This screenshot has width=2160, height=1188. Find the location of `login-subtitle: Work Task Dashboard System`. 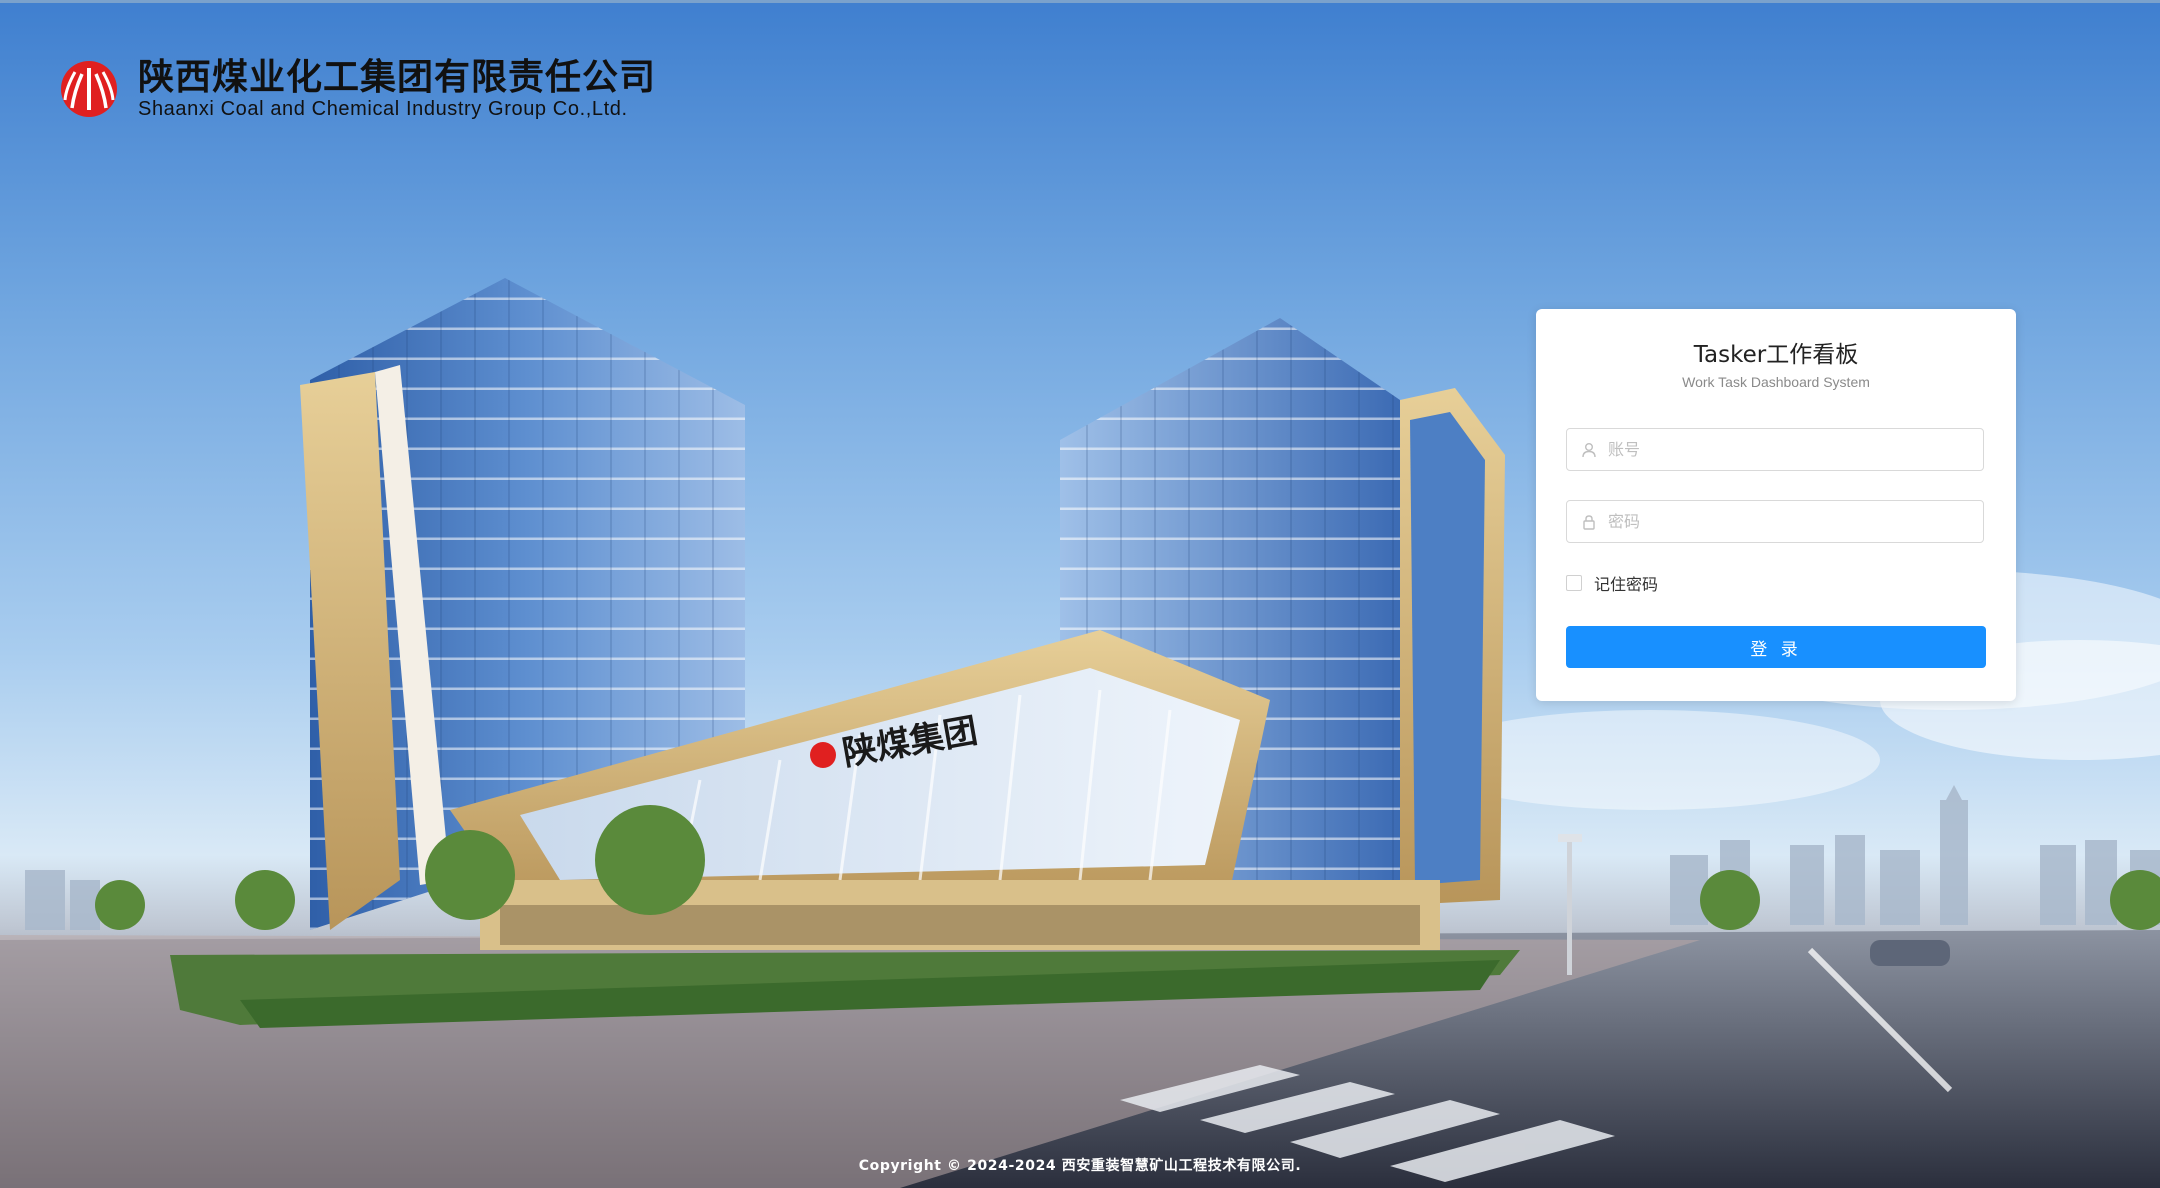

login-subtitle: Work Task Dashboard System is located at coordinates (1776, 382).